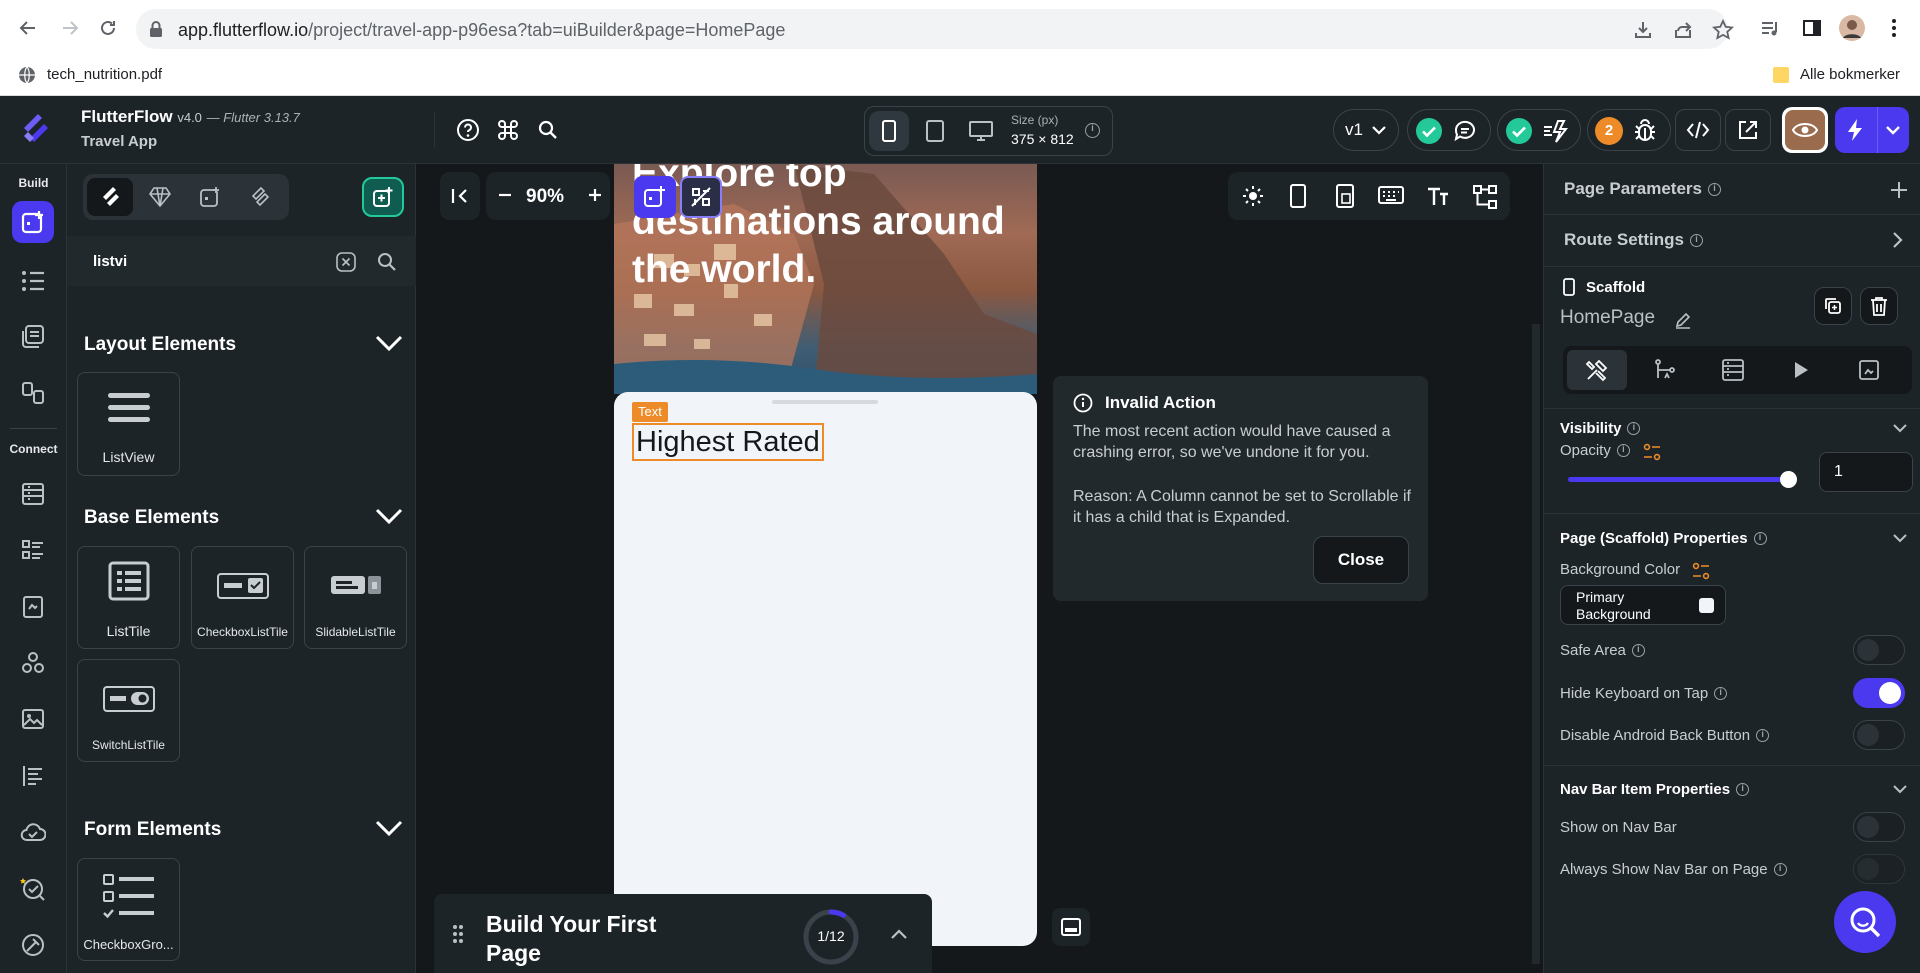 The height and width of the screenshot is (973, 1920). I want to click on bg-color-picker: Primary Background, so click(1643, 605).